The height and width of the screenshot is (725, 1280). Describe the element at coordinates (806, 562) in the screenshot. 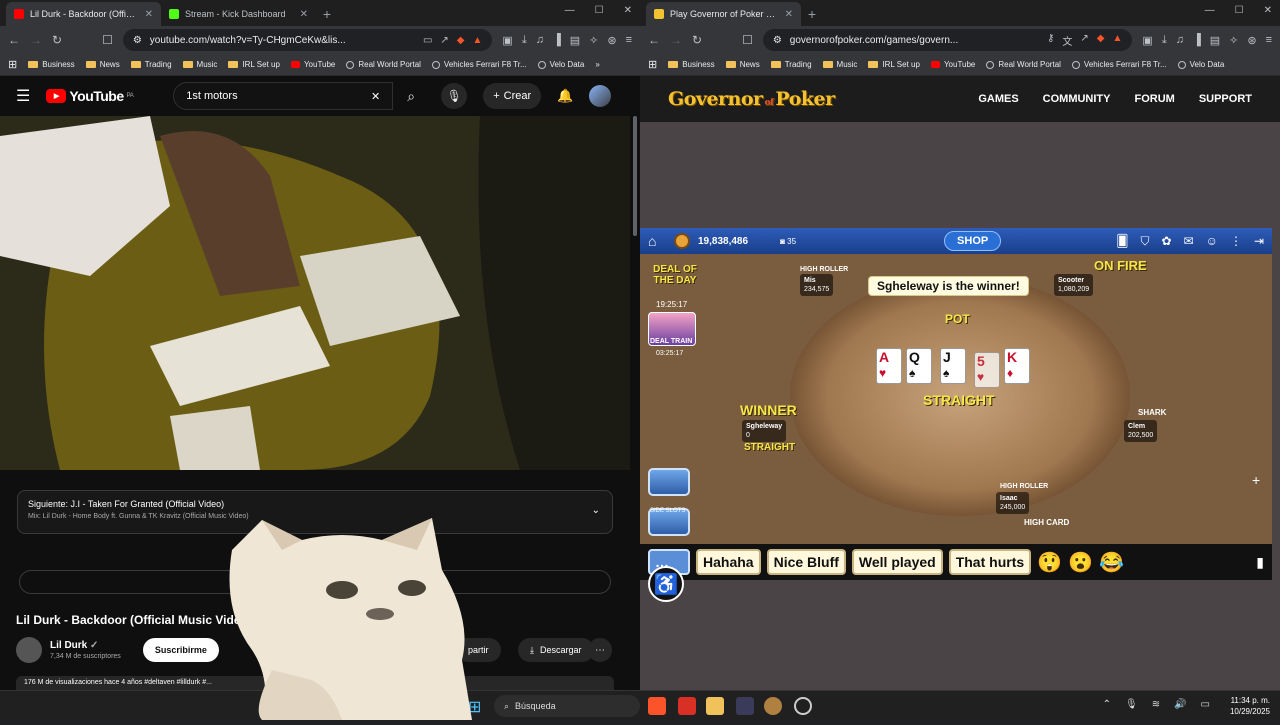

I see `chat-nice-bluff-button: Nice Bluff` at that location.